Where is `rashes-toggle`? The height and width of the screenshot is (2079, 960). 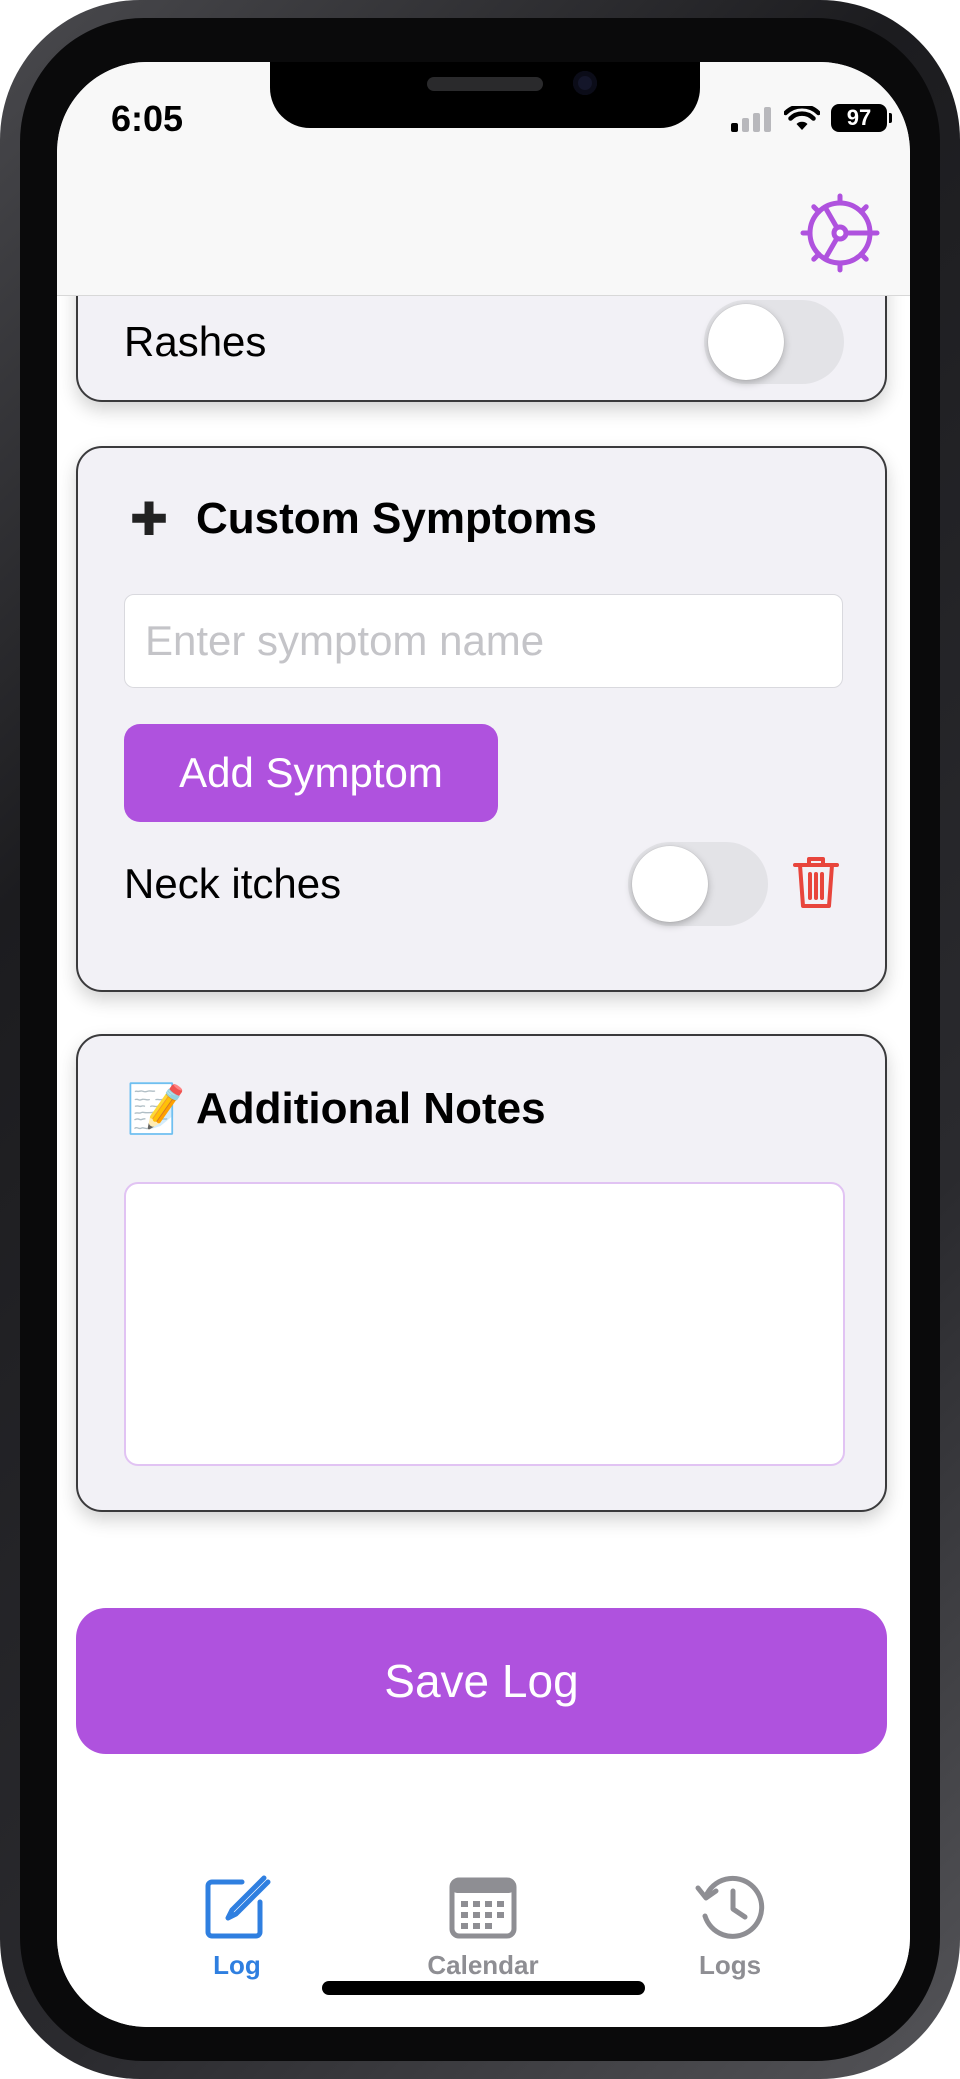
rashes-toggle is located at coordinates (774, 342).